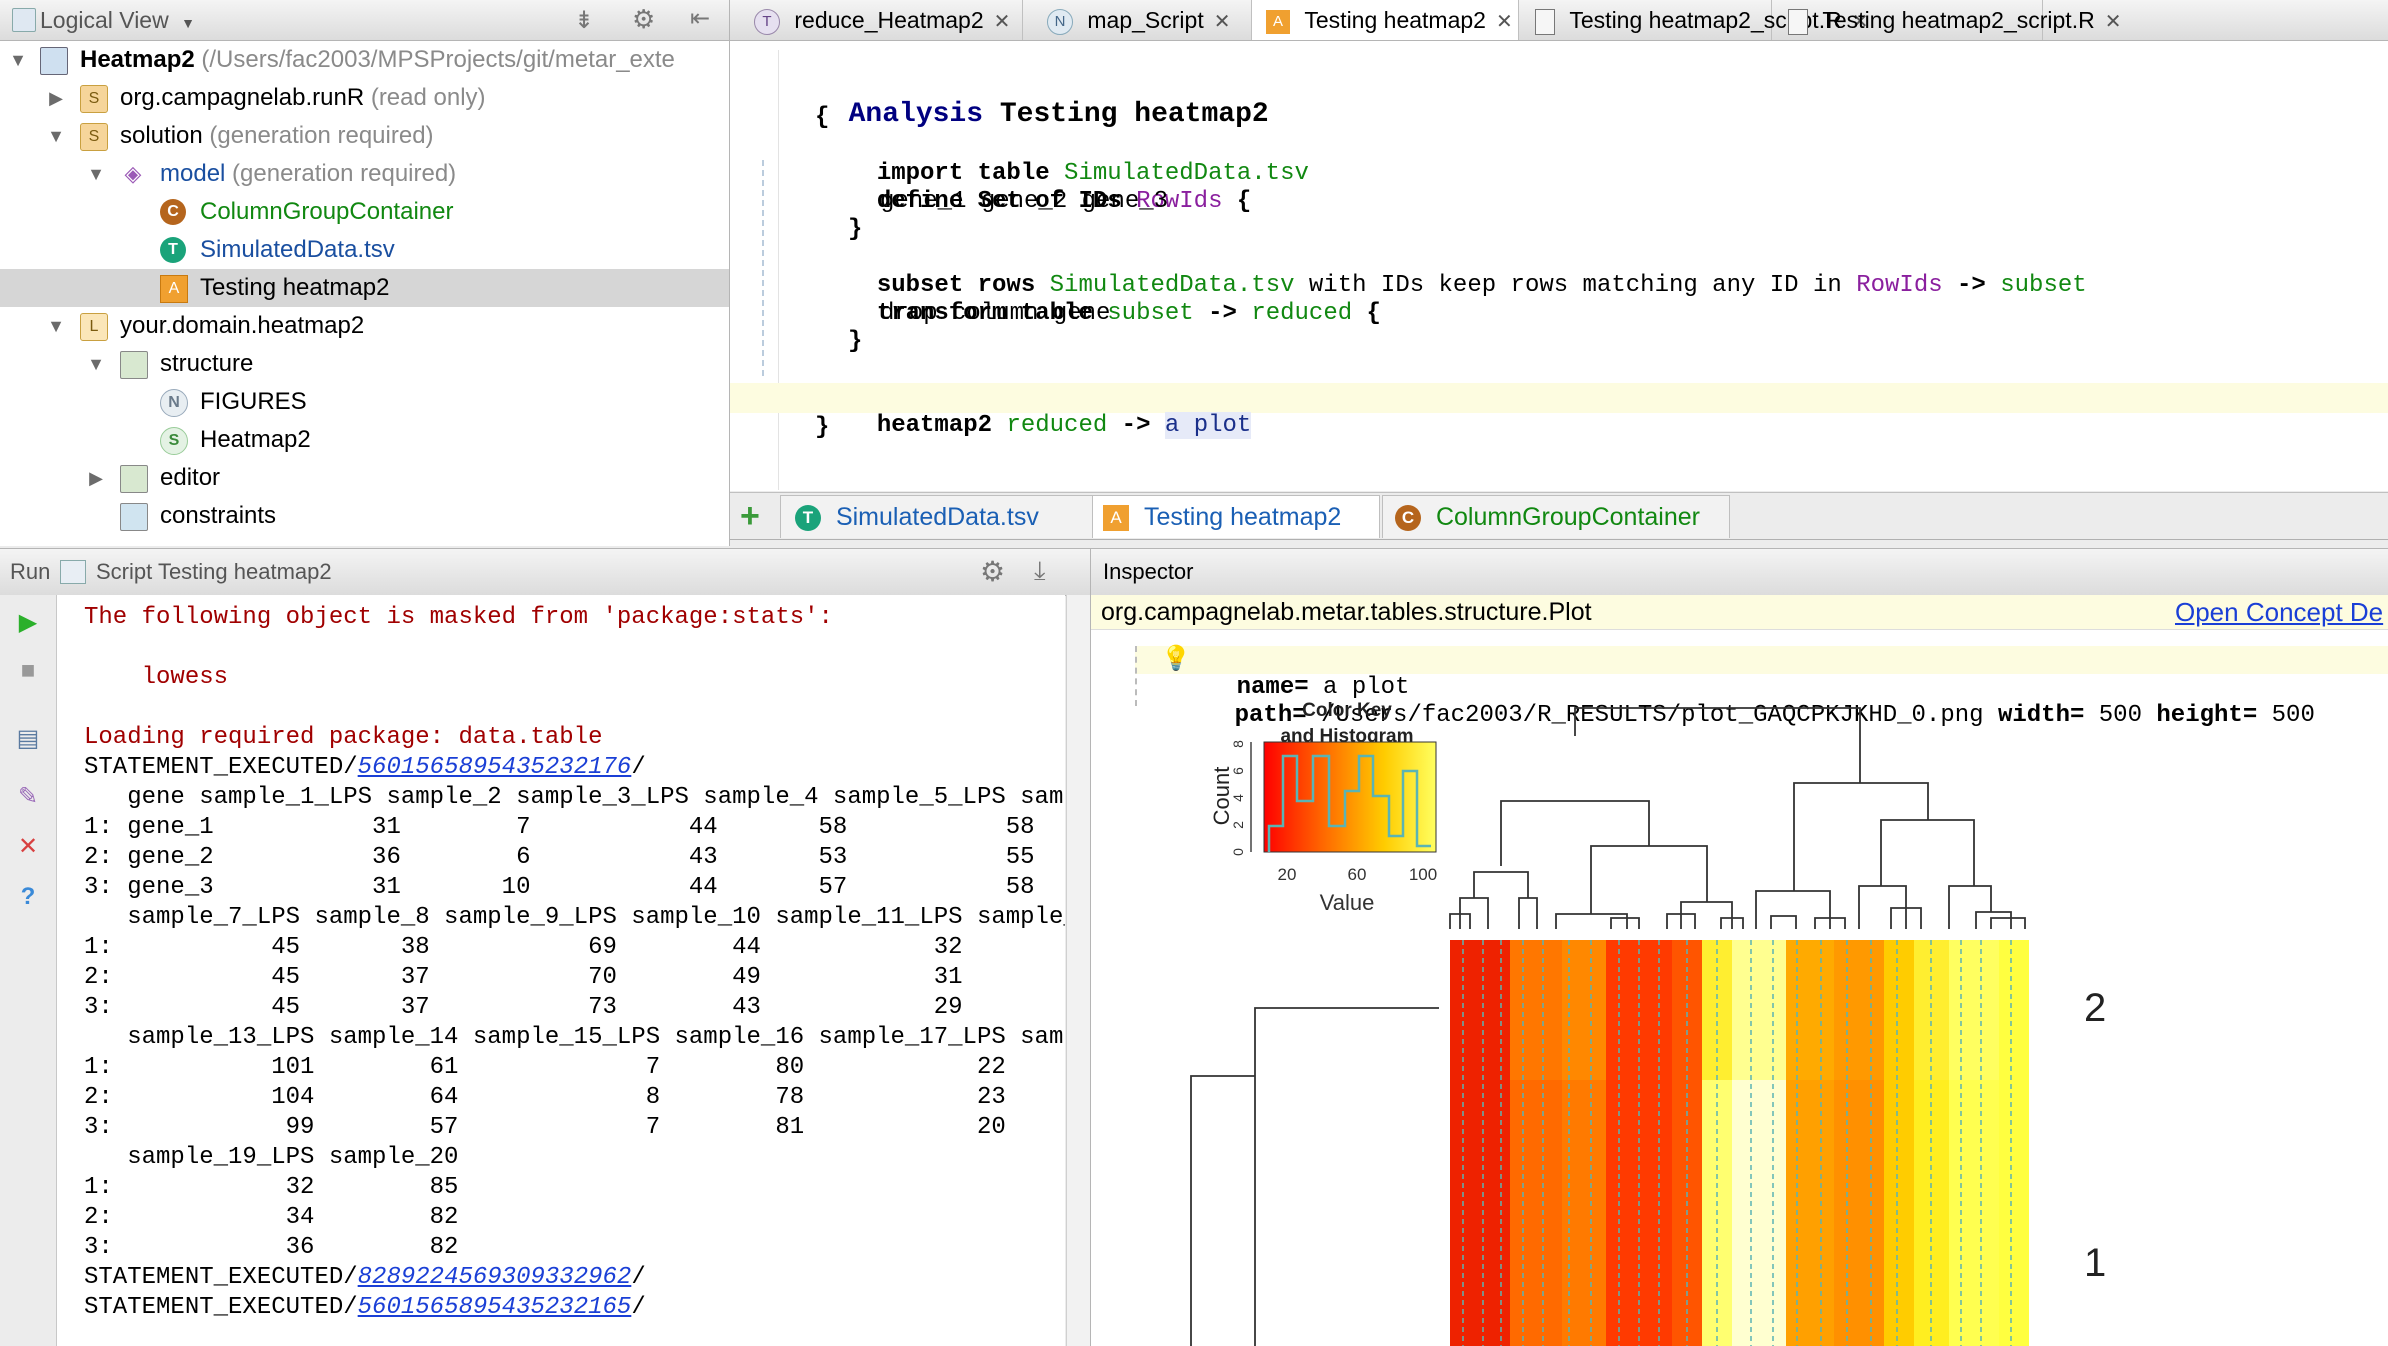 The width and height of the screenshot is (2388, 1346). Describe the element at coordinates (1423, 874) in the screenshot. I see `x-tick: 100` at that location.